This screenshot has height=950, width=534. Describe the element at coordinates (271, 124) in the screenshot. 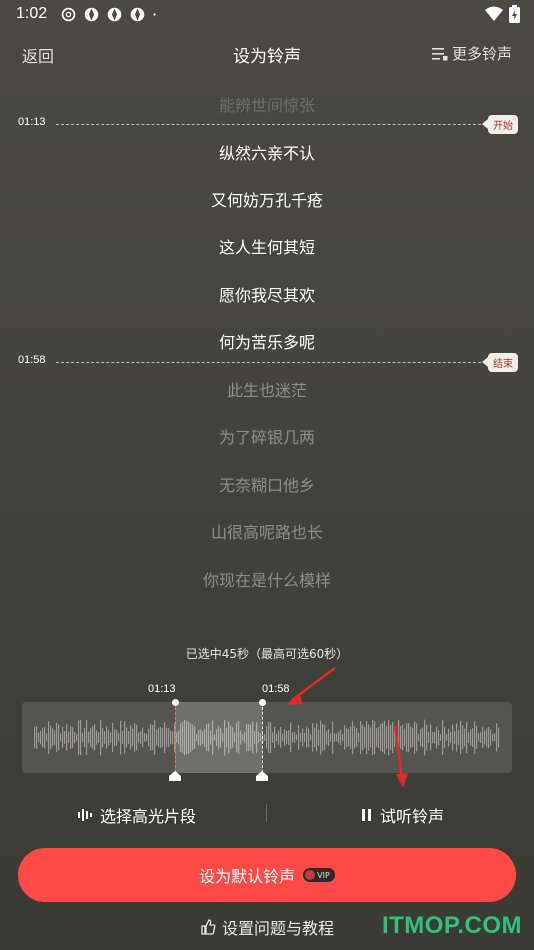

I see `start-marker-line` at that location.